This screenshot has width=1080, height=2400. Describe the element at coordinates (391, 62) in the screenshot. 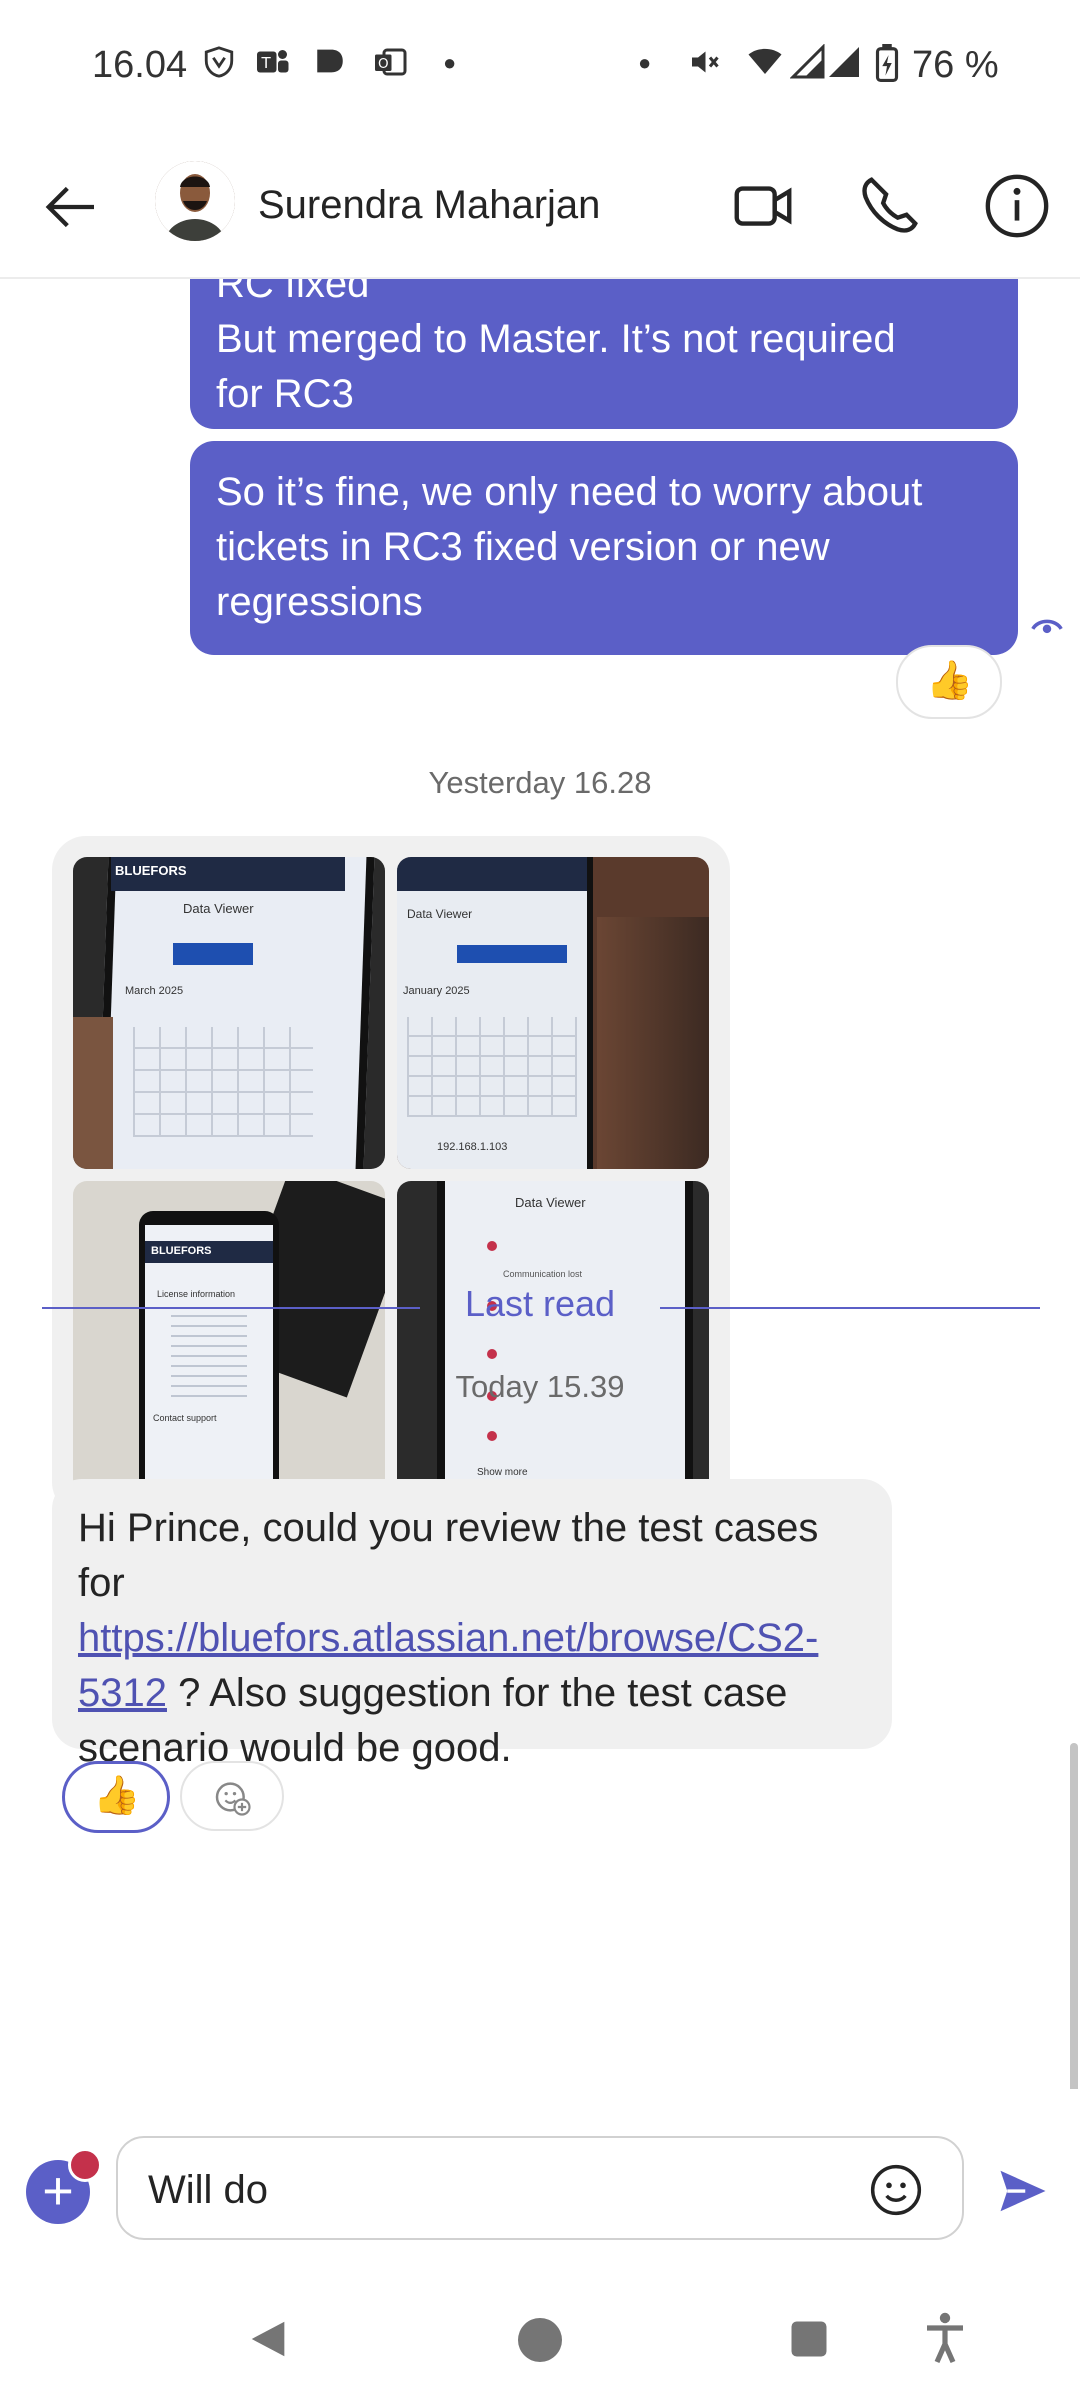

I see `outlook-icon: O` at that location.